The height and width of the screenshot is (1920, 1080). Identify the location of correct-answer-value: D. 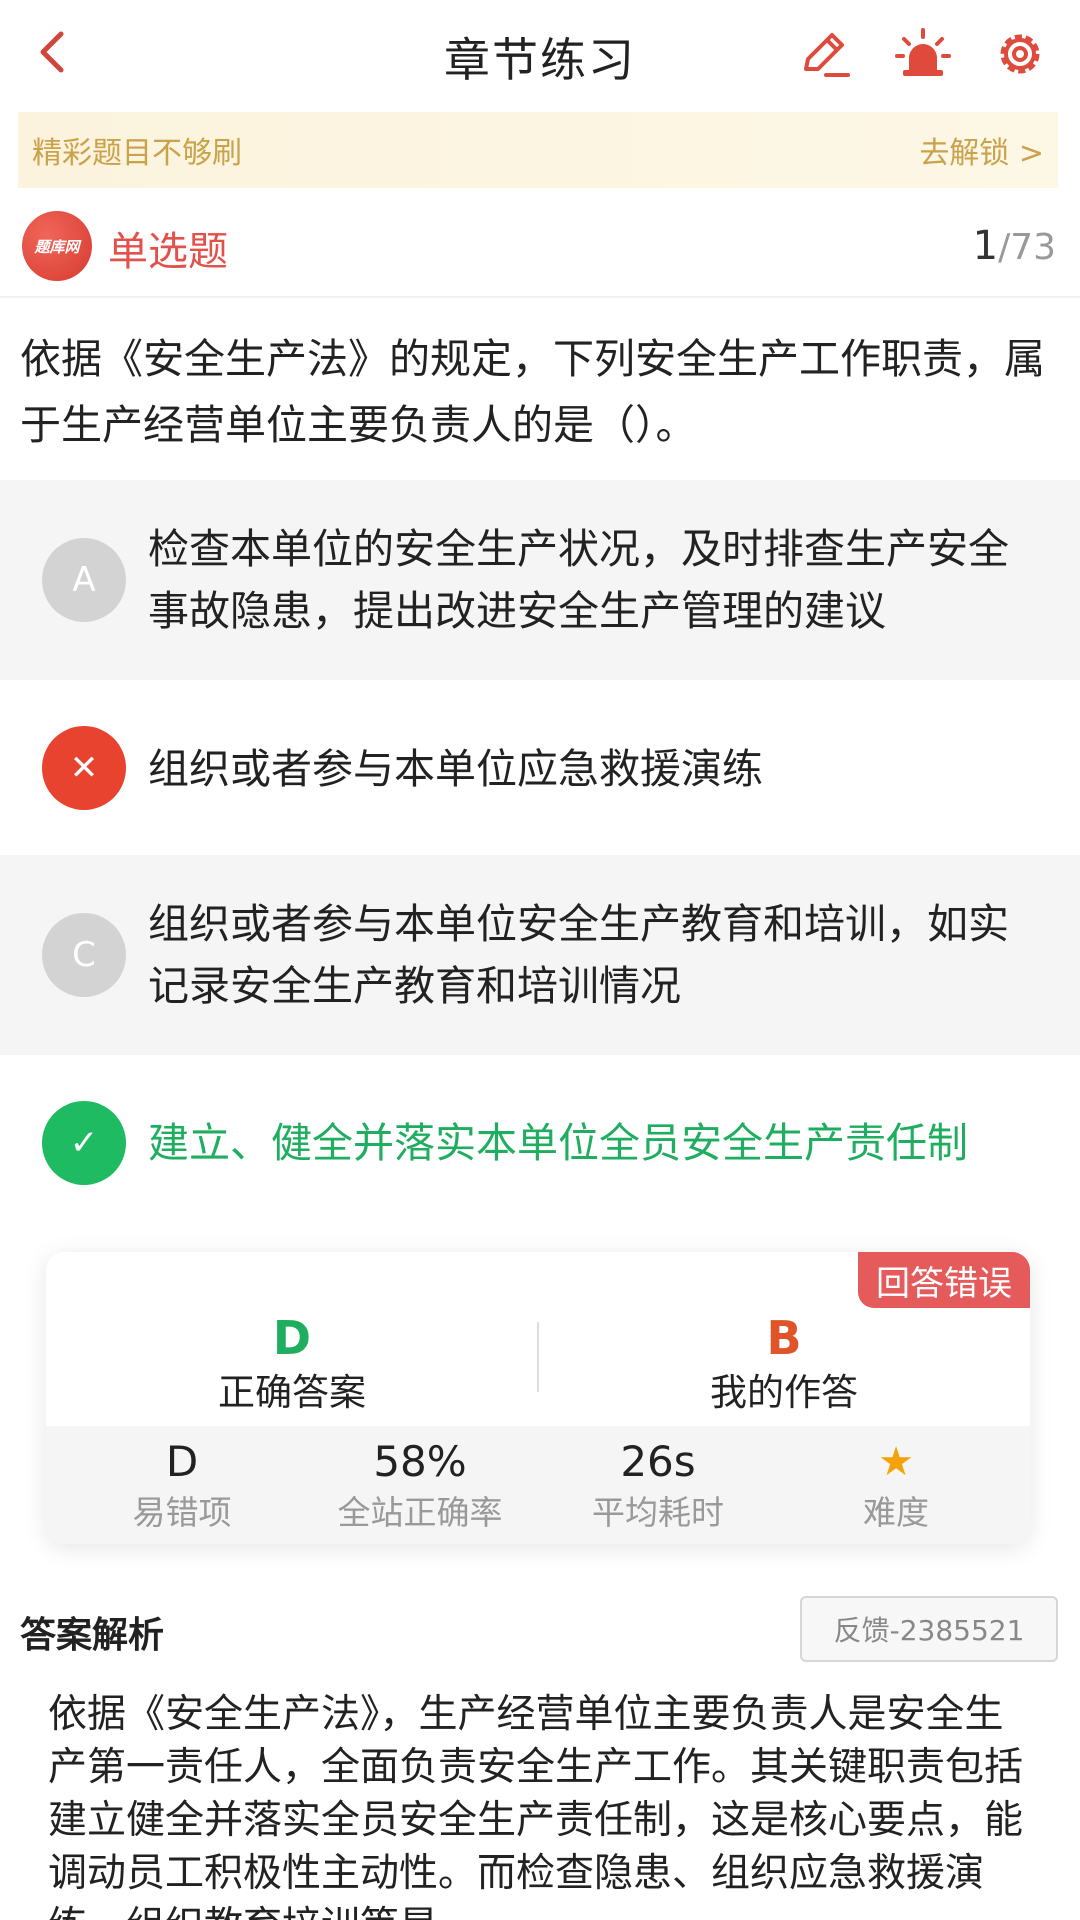
(292, 1338).